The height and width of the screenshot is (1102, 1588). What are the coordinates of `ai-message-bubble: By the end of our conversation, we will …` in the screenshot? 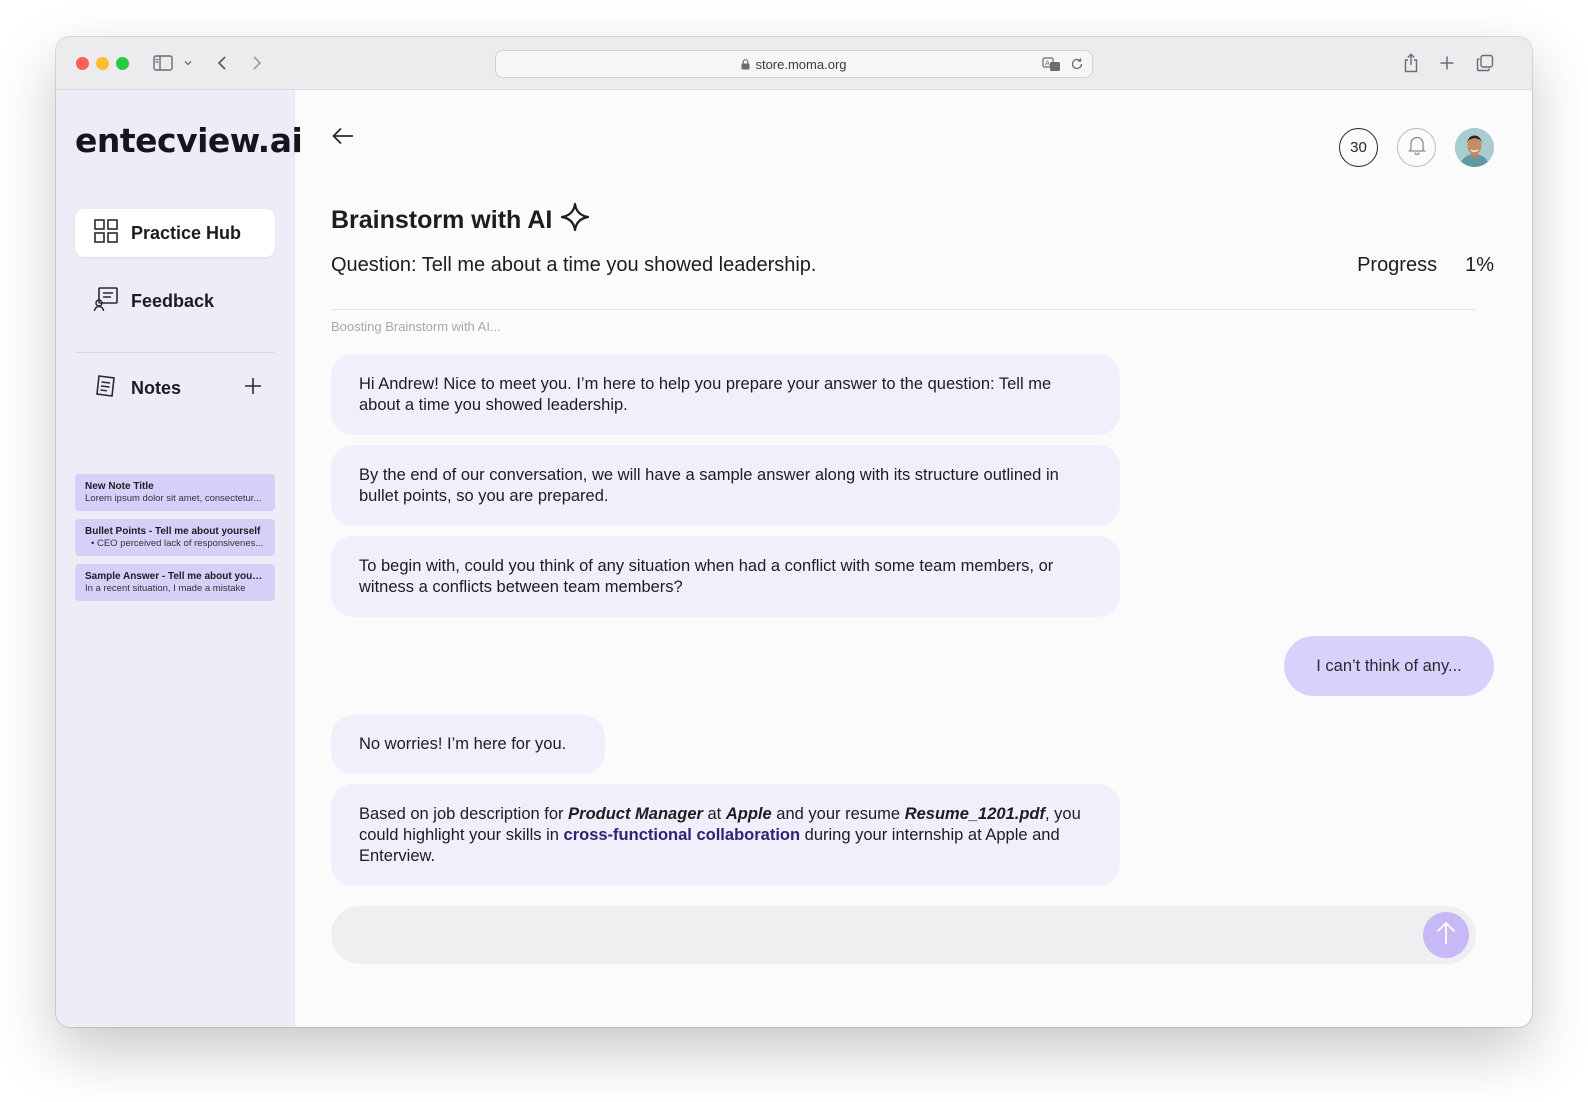 It's located at (725, 485).